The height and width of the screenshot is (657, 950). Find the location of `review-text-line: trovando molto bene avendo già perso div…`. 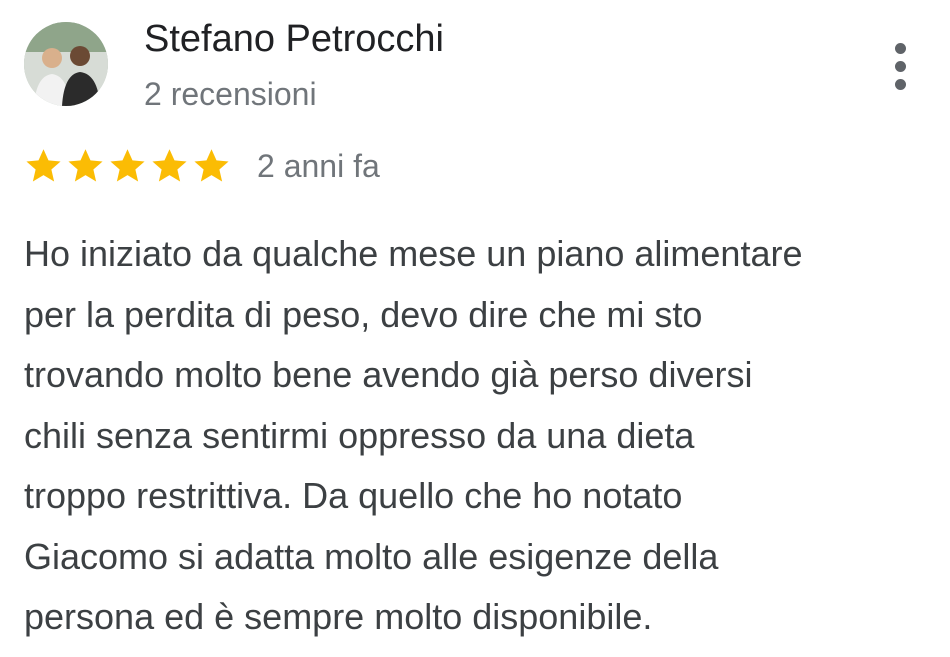

review-text-line: trovando molto bene avendo già perso div… is located at coordinates (388, 374).